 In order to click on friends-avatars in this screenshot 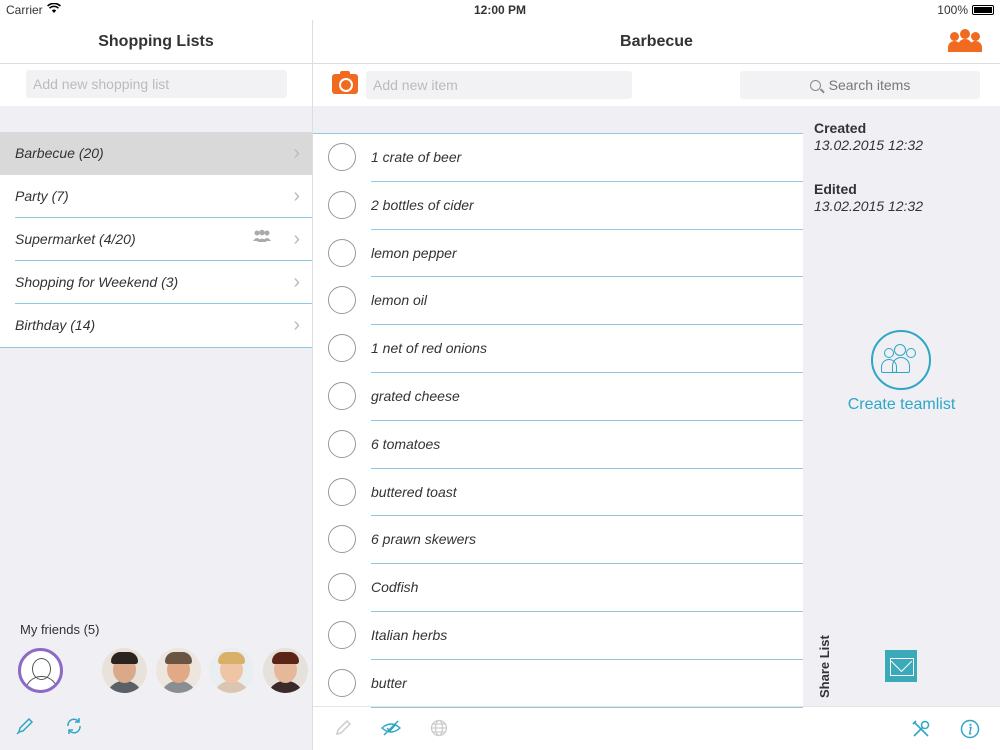, I will do `click(163, 671)`.